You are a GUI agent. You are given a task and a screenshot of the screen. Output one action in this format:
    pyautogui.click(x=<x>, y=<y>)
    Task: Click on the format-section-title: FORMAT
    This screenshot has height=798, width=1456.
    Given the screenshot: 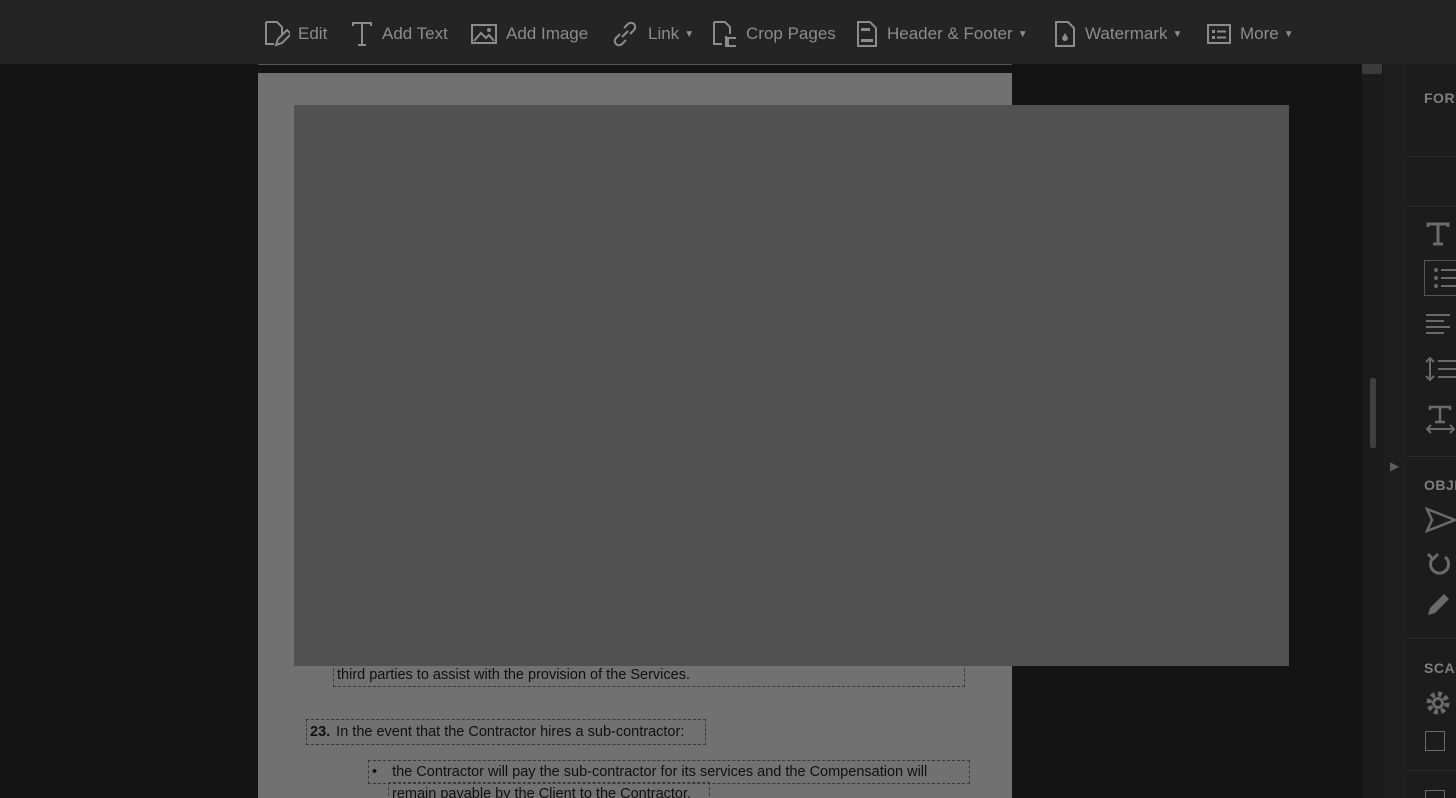 What is the action you would take?
    pyautogui.click(x=1440, y=98)
    